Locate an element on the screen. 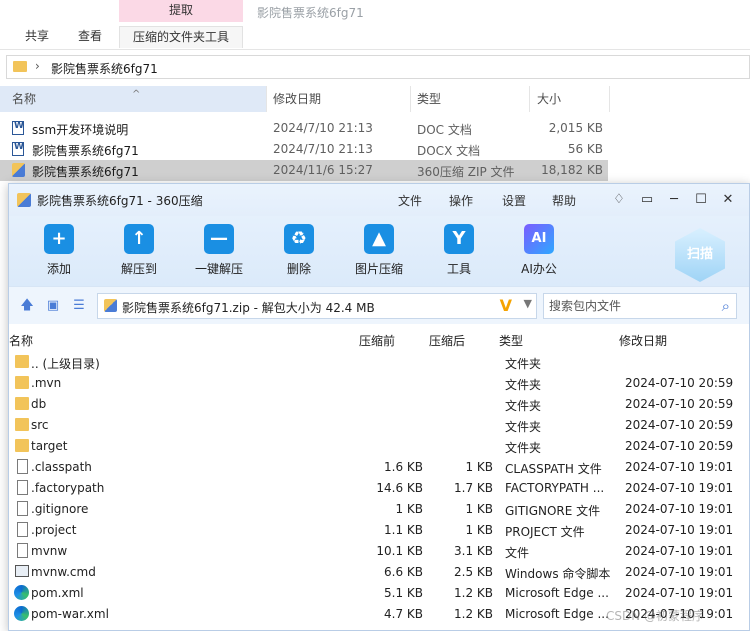  archive-entry-row: .. (上级目录) 文件夹 is located at coordinates (379, 362).